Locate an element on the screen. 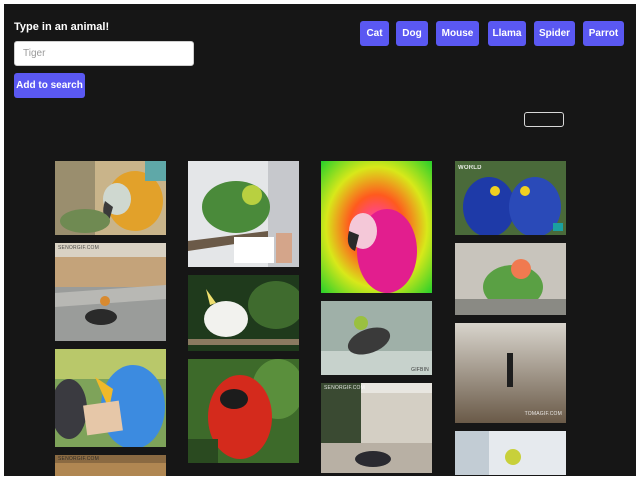 Image resolution: width=640 pixels, height=480 pixels. gallery-column-1: SENORGIF.COM SENORGIF.COM is located at coordinates (110, 318).